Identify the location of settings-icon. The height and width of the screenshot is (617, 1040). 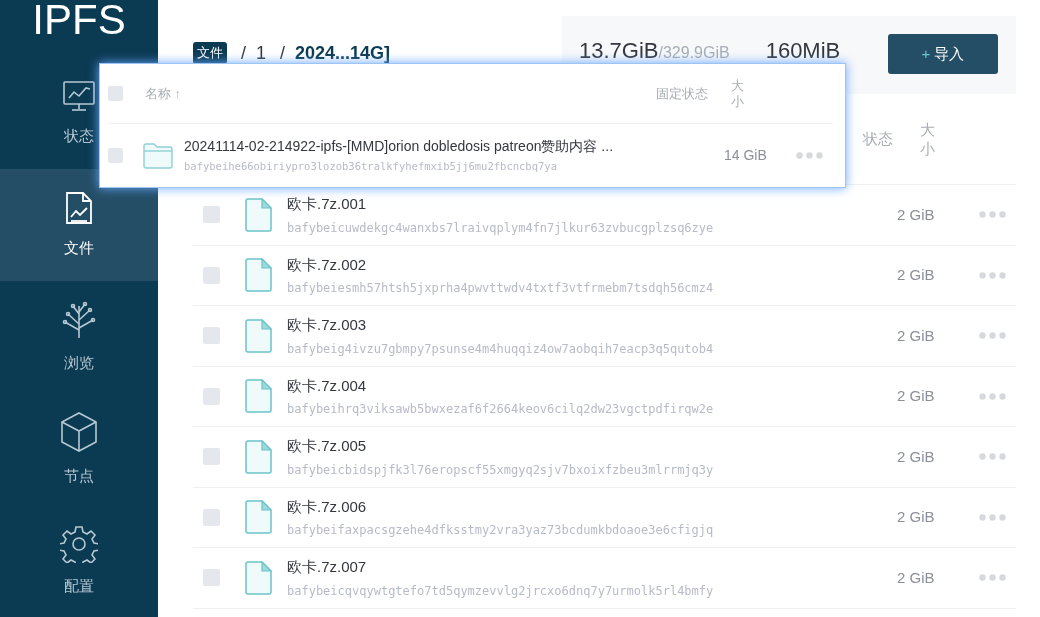
(79, 543).